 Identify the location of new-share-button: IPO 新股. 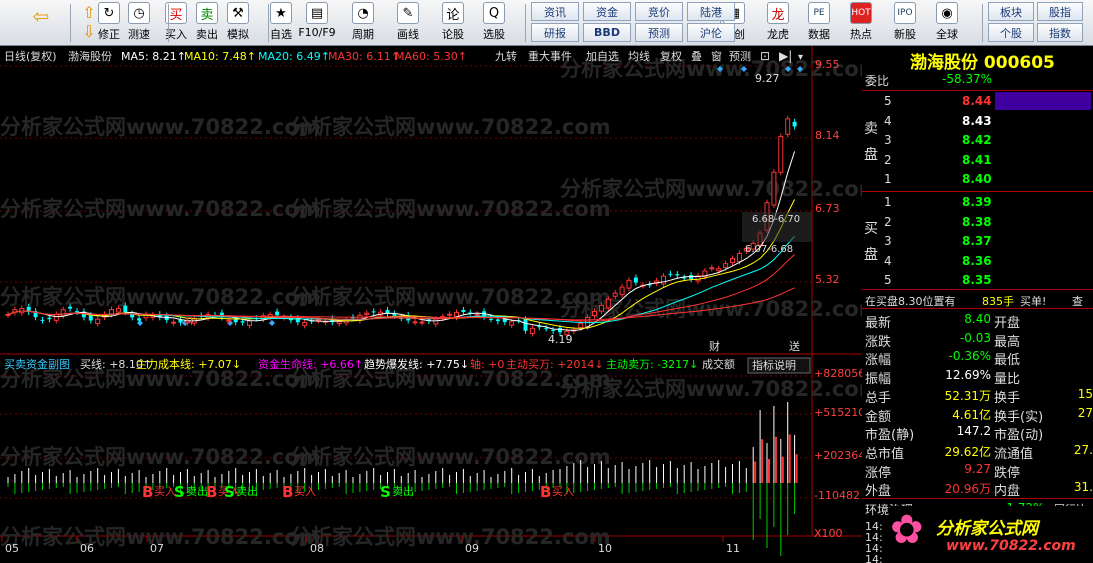
(905, 23).